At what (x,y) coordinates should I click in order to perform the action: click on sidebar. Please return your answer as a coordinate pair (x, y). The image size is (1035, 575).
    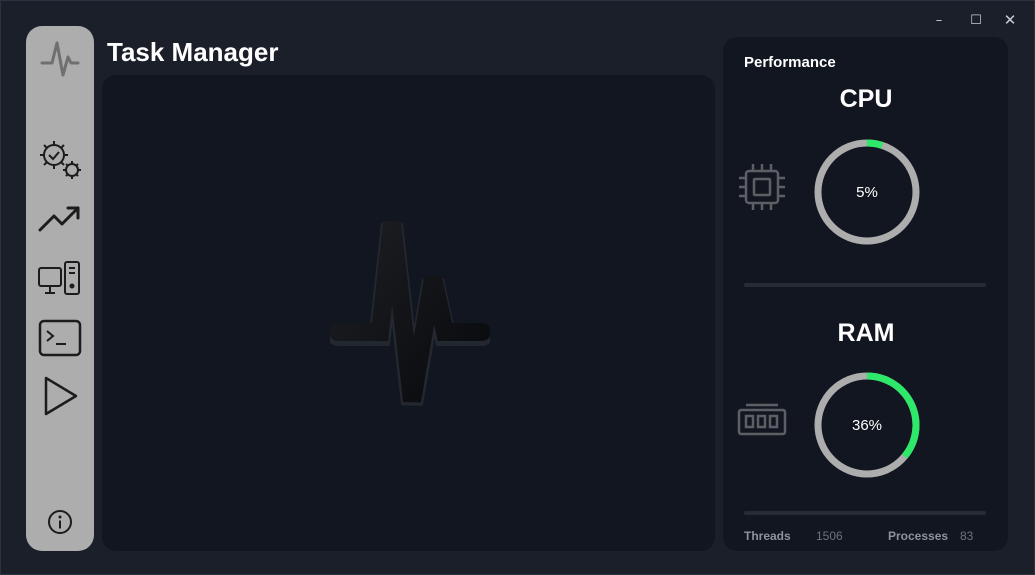
    Looking at the image, I should click on (60, 288).